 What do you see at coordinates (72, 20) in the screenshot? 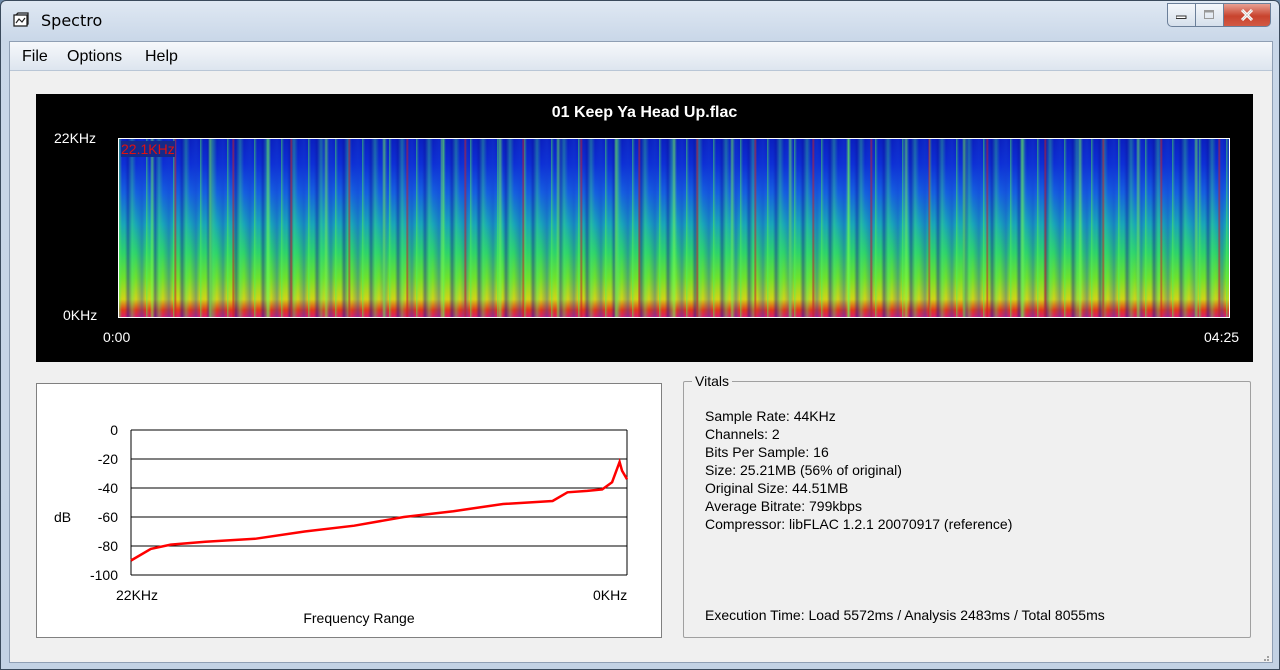
I see `window-title: Spectro` at bounding box center [72, 20].